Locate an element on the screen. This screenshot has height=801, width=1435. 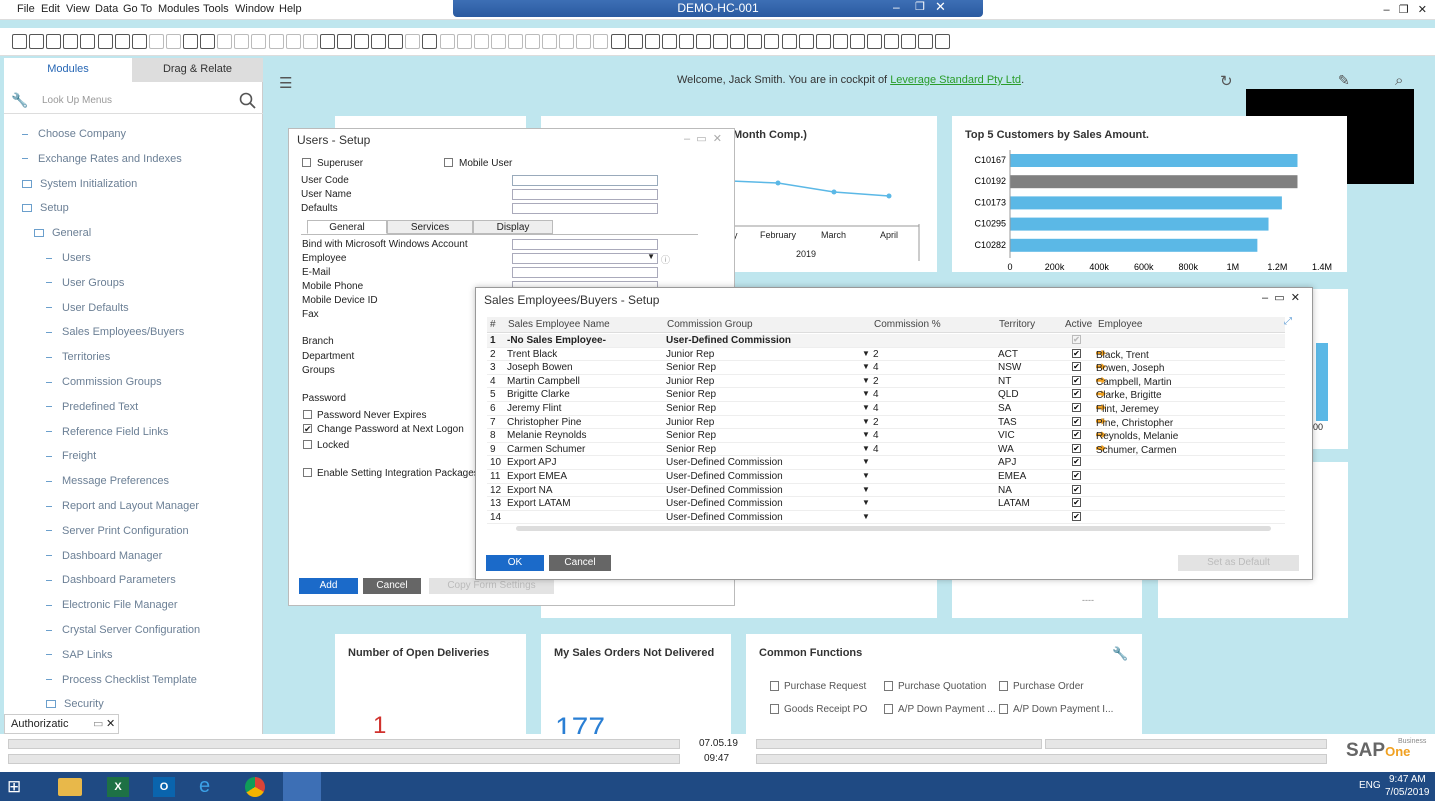
menu-help: Help is located at coordinates (290, 9).